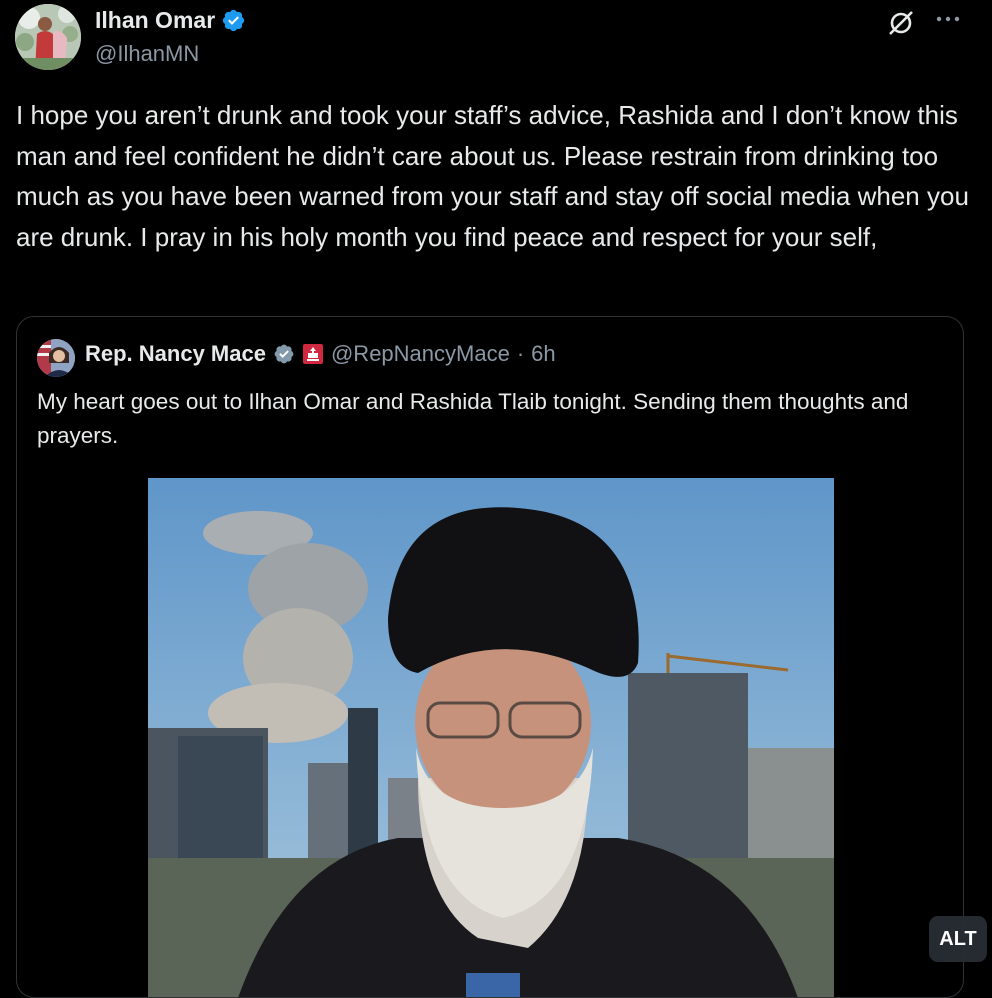 This screenshot has height=998, width=992. I want to click on quoted-post-header: Rep. Nancy Mace @RepNancyMace · 6h, so click(320, 354).